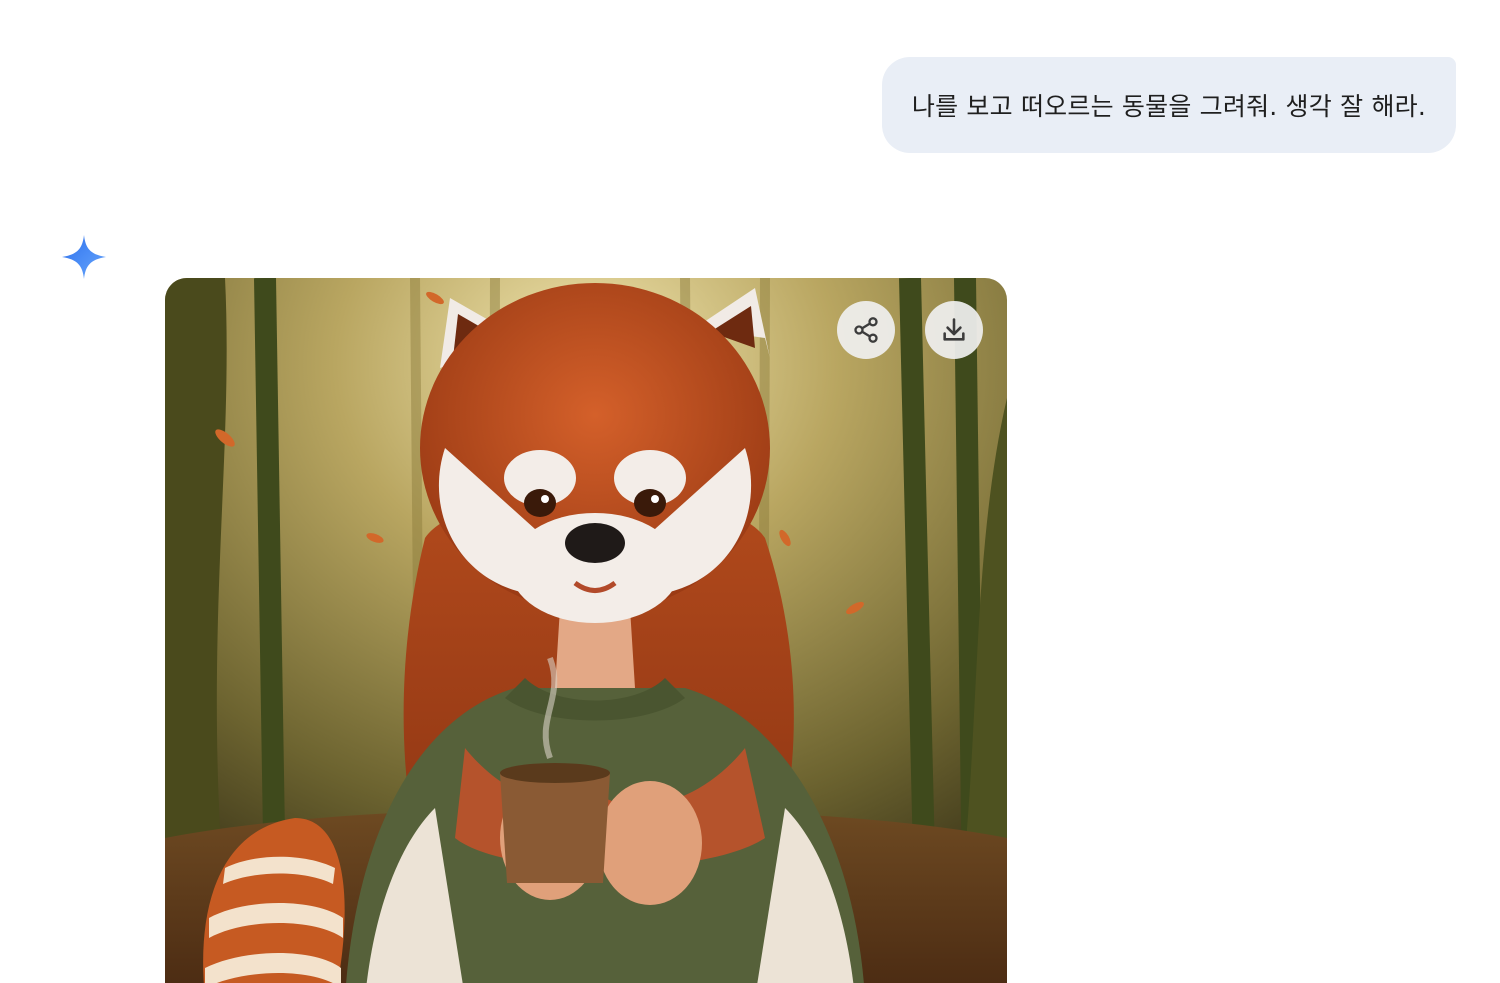 The image size is (1500, 983). I want to click on share-button, so click(866, 330).